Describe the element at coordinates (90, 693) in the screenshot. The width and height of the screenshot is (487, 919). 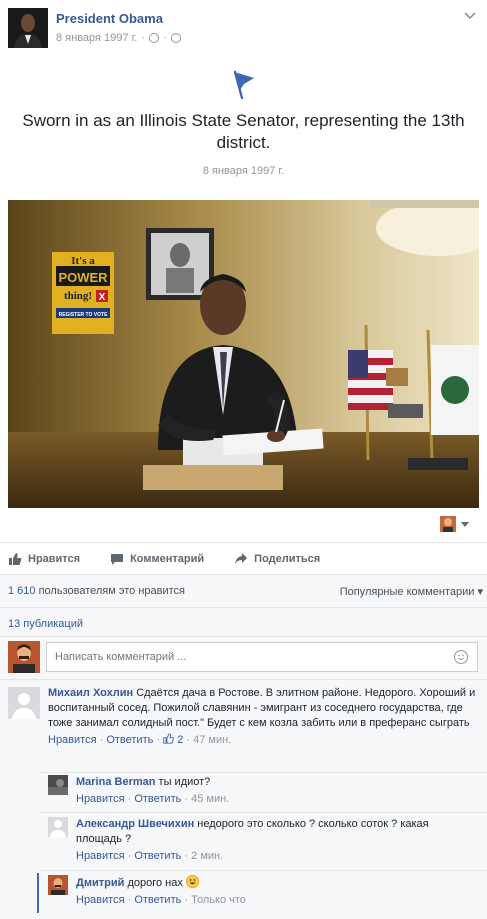
I see `comment-author: Михаил Хохлин` at that location.